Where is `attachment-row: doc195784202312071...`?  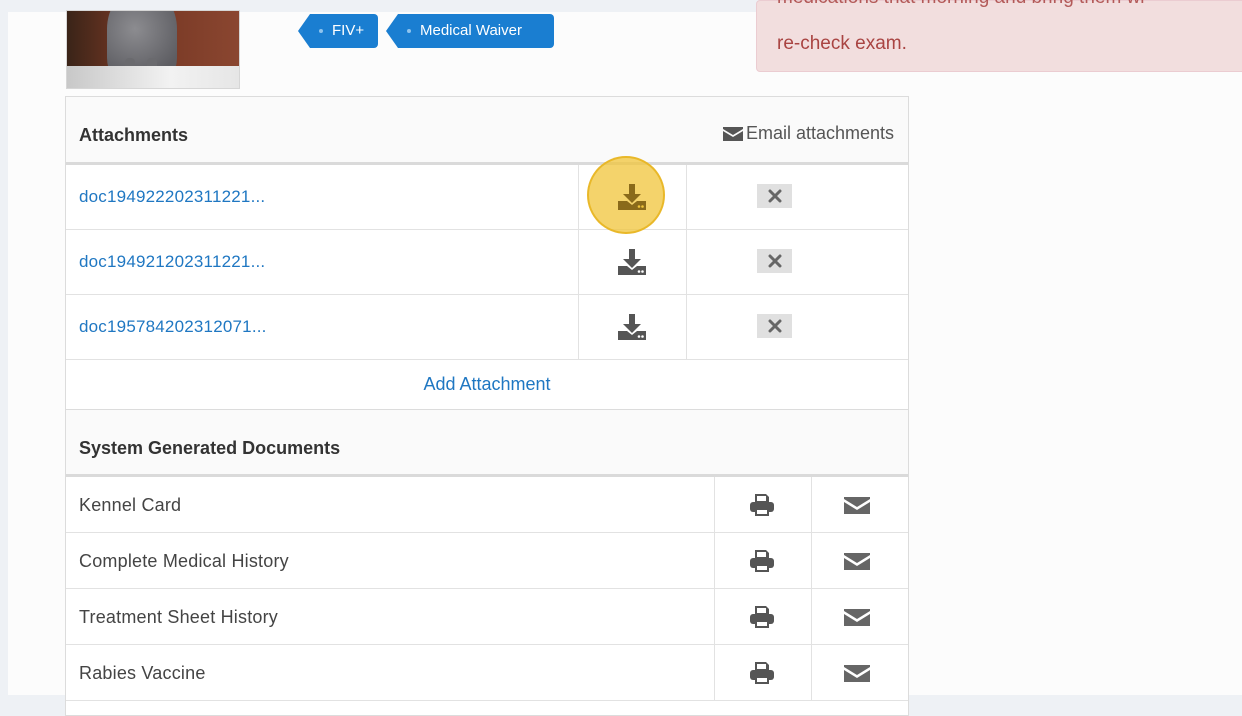
attachment-row: doc195784202312071... is located at coordinates (487, 327).